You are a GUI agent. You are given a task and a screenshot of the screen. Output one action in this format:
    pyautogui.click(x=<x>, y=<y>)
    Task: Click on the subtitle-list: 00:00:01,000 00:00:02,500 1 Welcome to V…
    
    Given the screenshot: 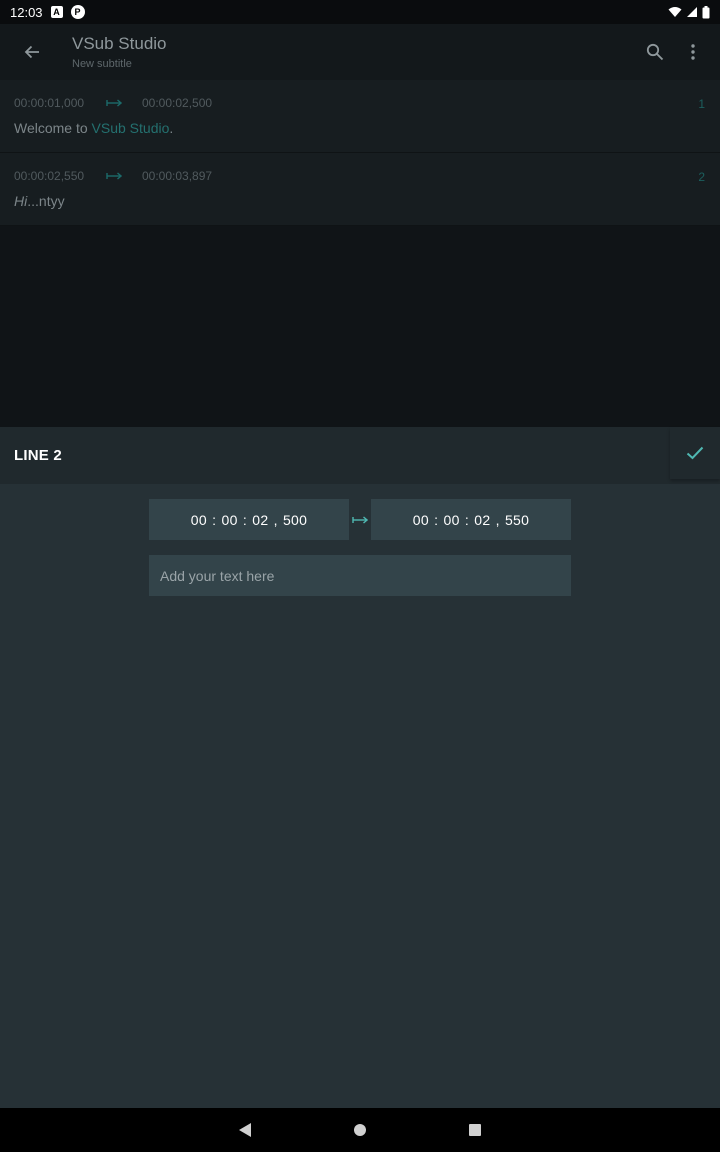 What is the action you would take?
    pyautogui.click(x=360, y=153)
    